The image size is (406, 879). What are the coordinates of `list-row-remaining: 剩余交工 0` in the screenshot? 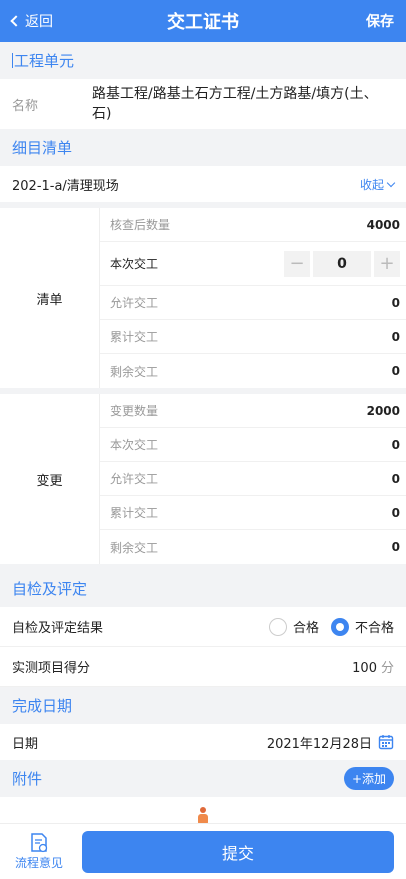 It's located at (253, 371).